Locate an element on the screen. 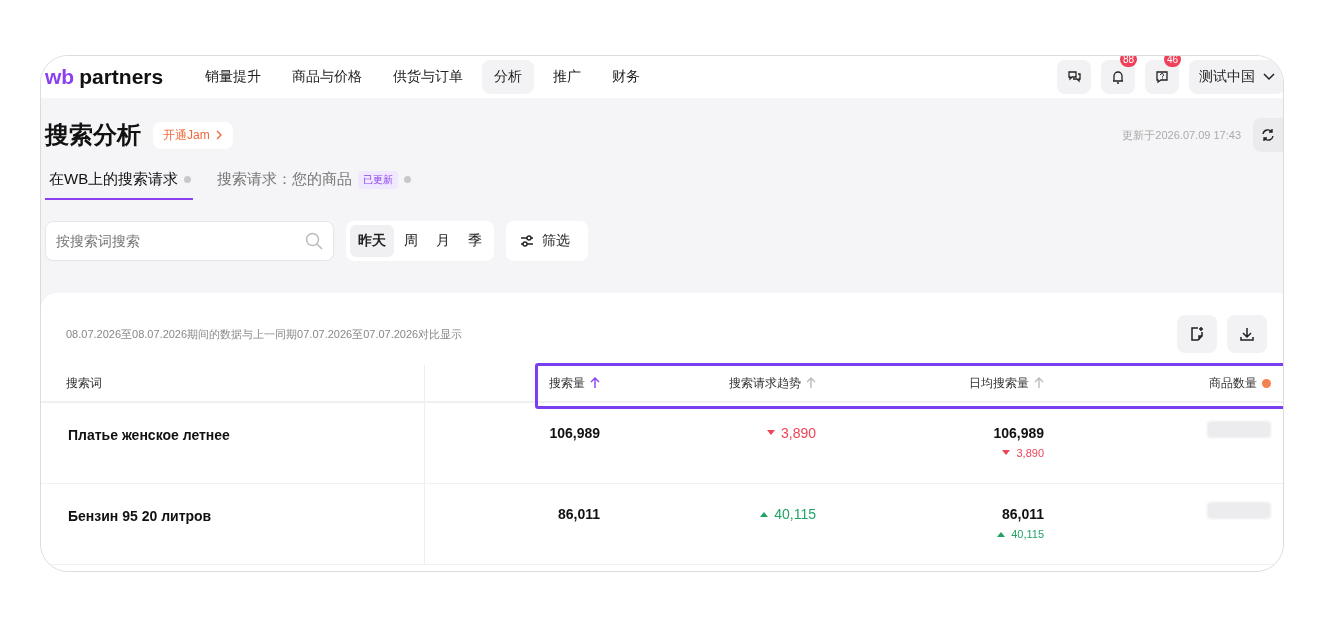 Image resolution: width=1322 pixels, height=626 pixels. search-field: 按搜索词搜索 is located at coordinates (189, 241).